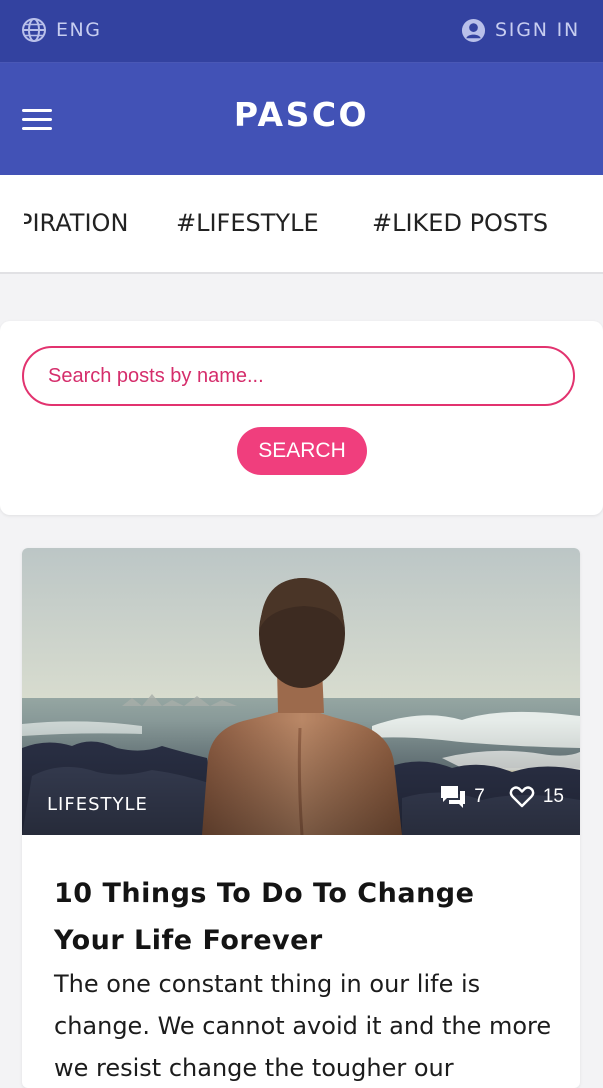  What do you see at coordinates (301, 31) in the screenshot?
I see `top-bar: ENG SIGN IN` at bounding box center [301, 31].